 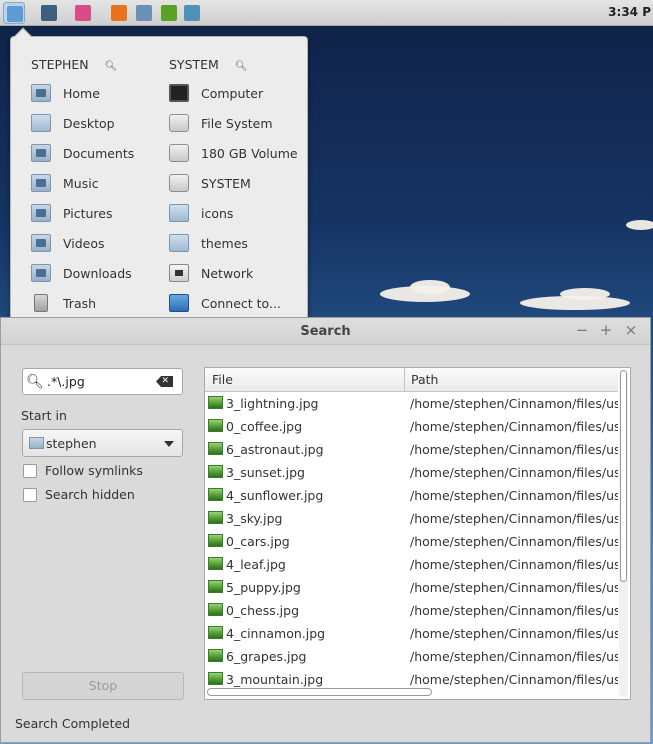 I want to click on place-item-label: Downloads, so click(x=97, y=273).